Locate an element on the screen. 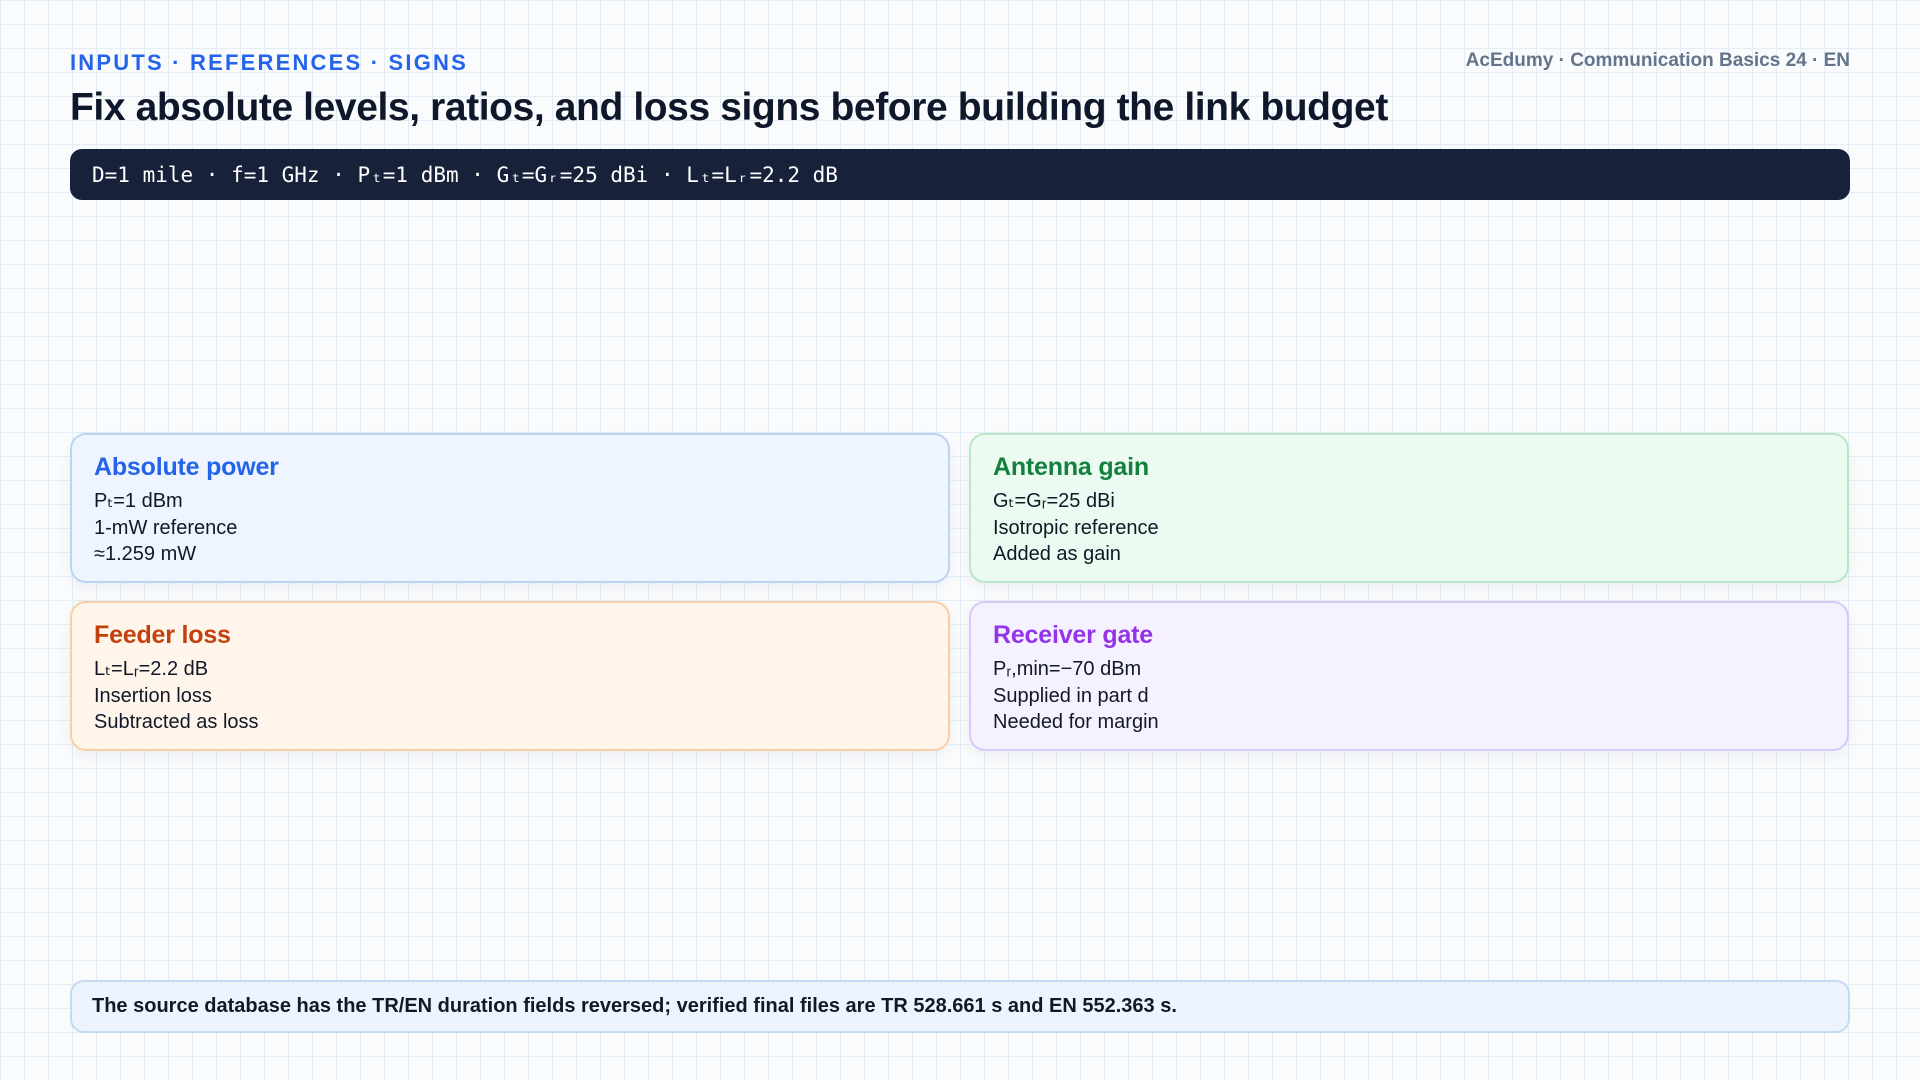 This screenshot has height=1080, width=1920. card-line: Subtracted as loss is located at coordinates (176, 722).